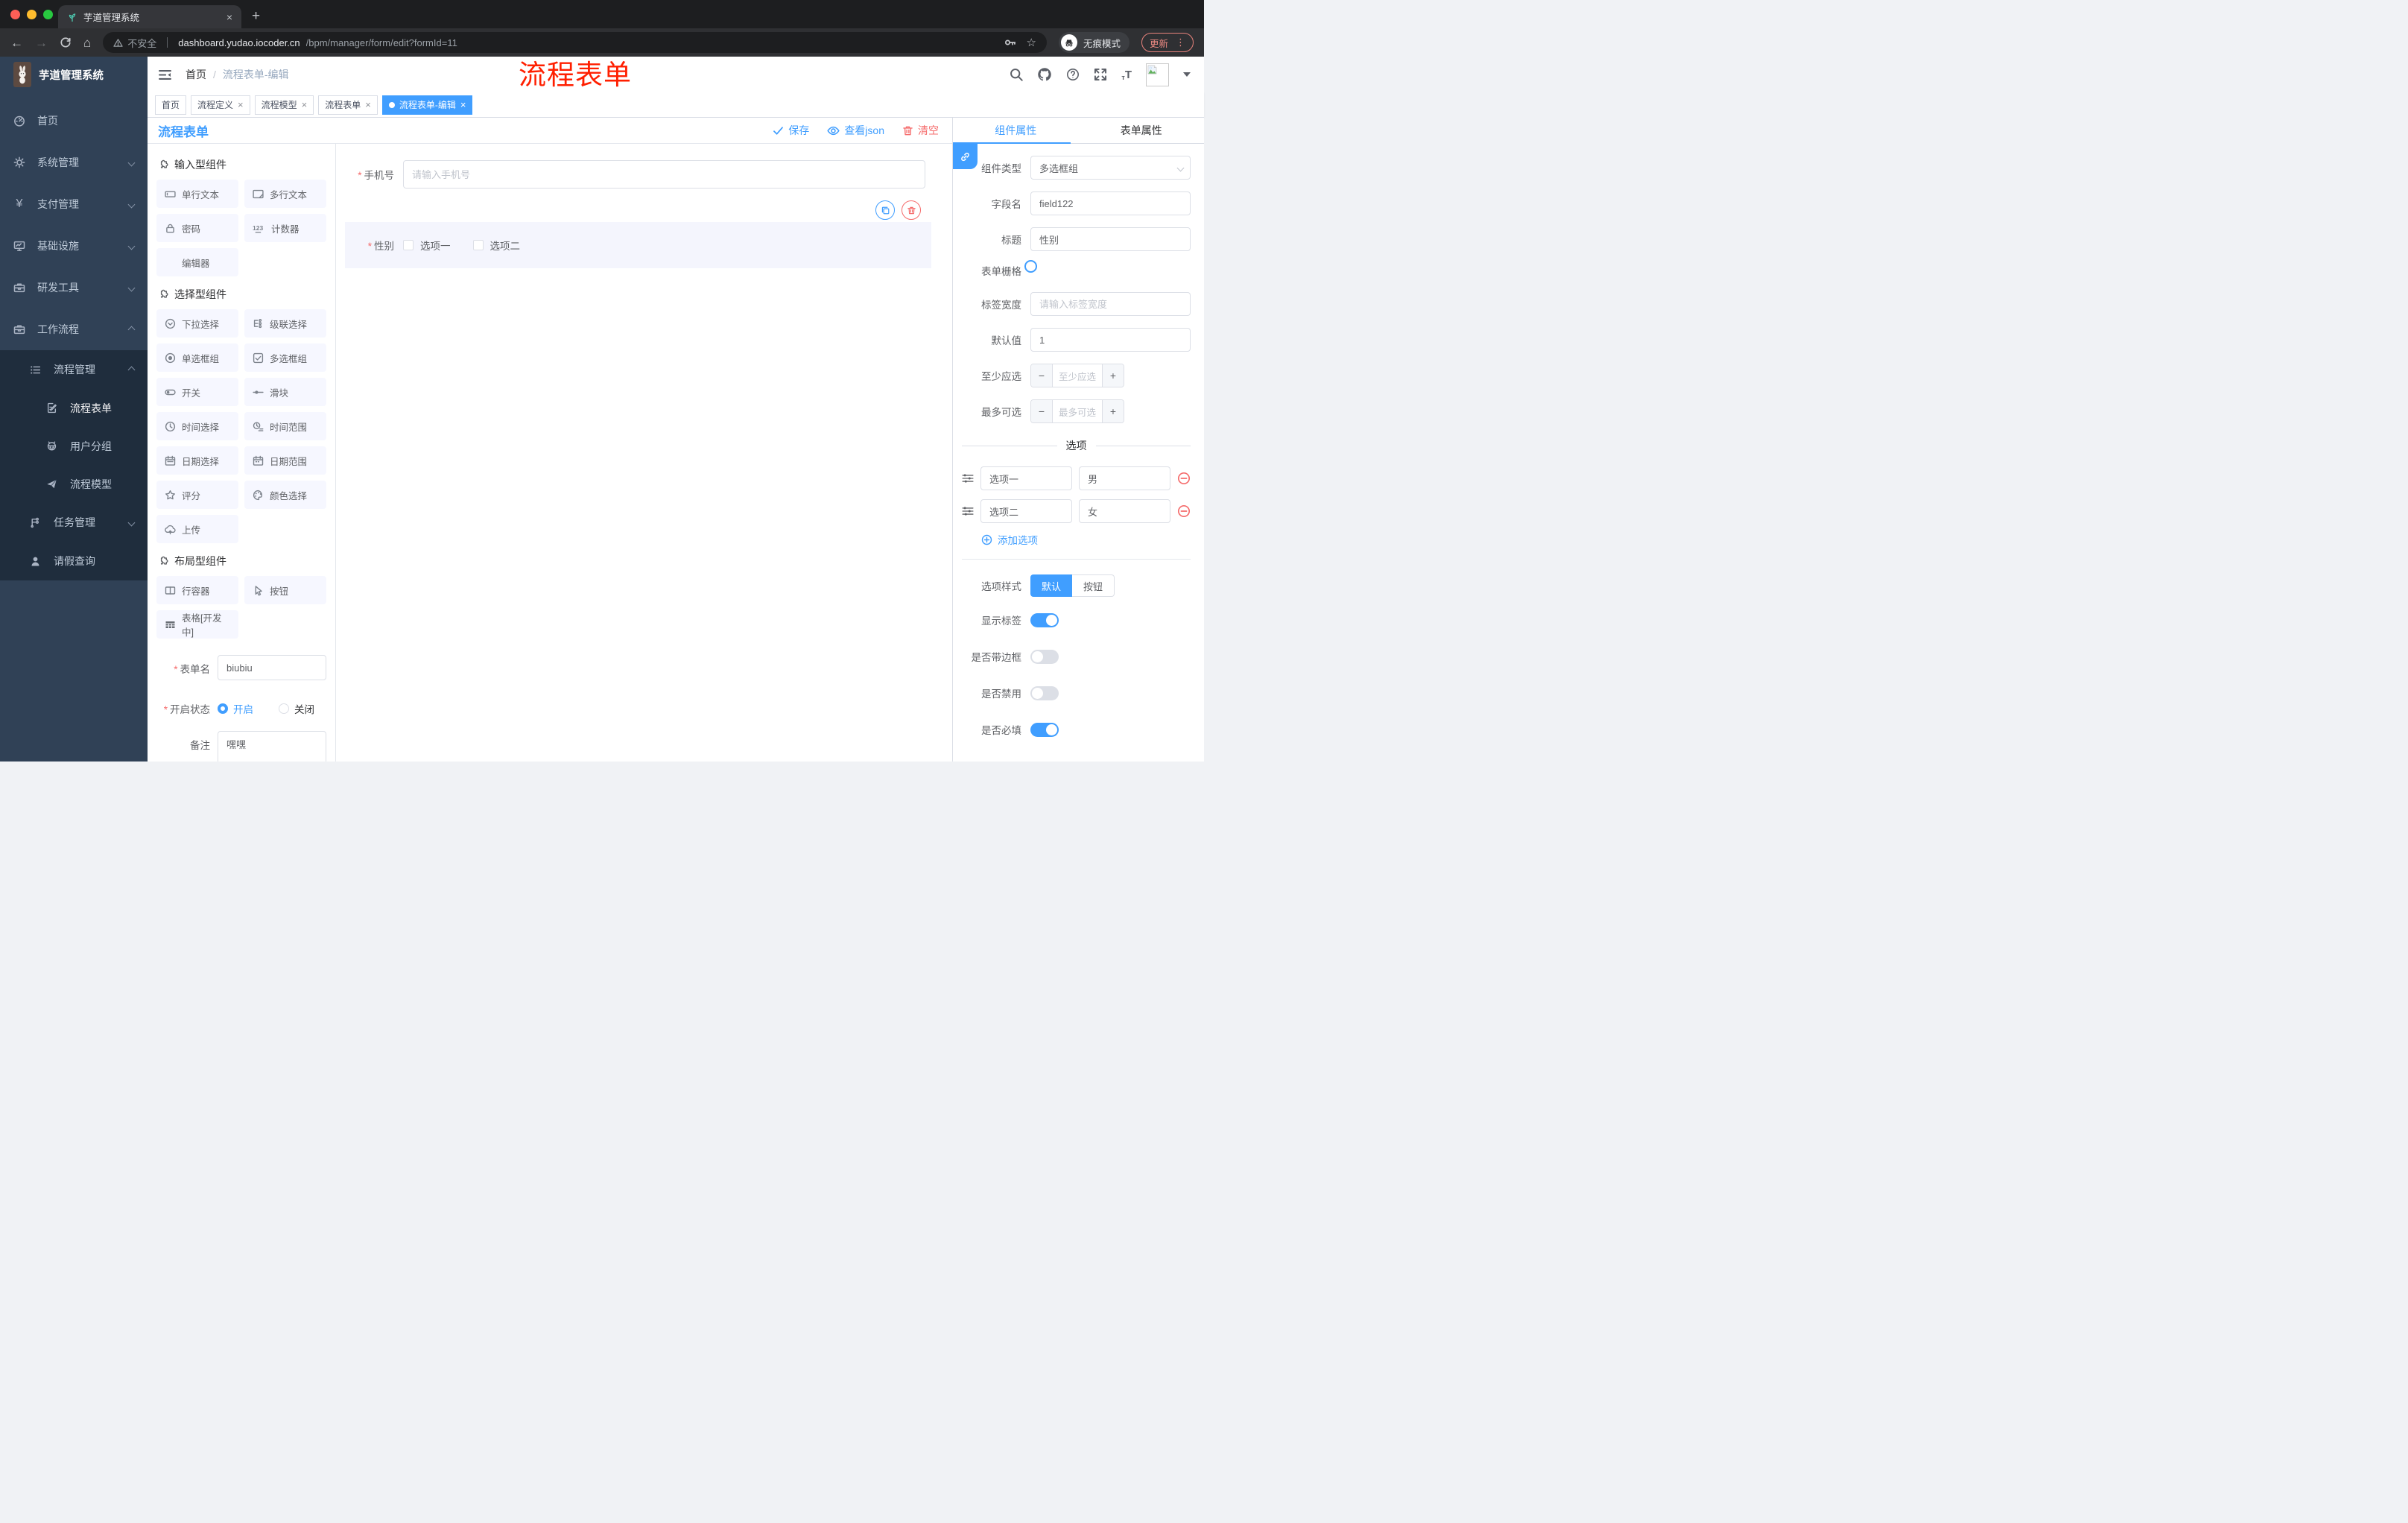 The image size is (2408, 1523). Describe the element at coordinates (197, 194) in the screenshot. I see `palette-item-single-text: 单行文本` at that location.